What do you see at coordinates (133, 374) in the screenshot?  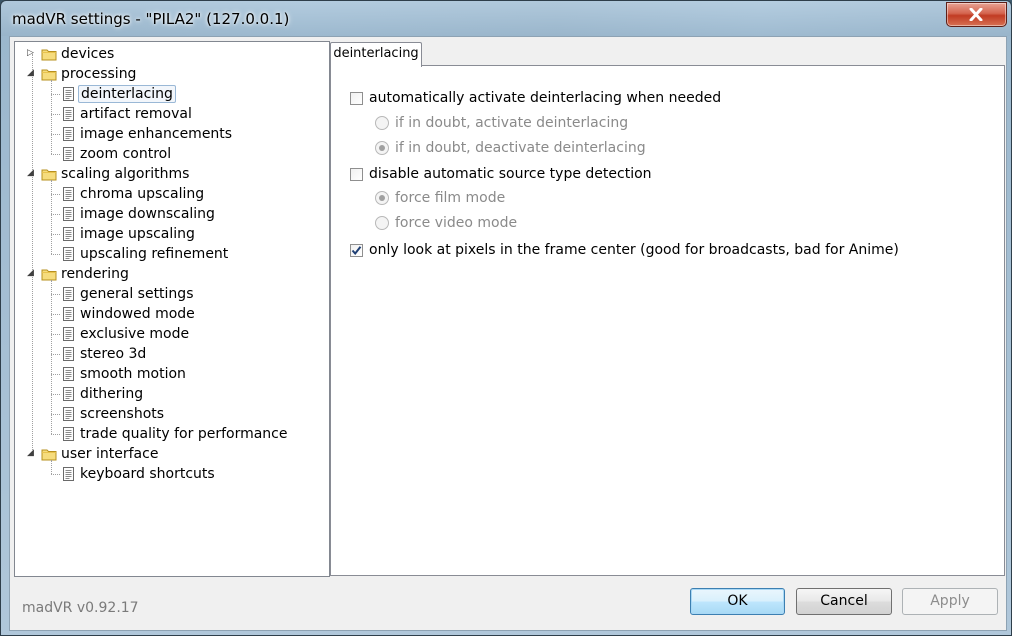 I see `tree-item-label: smooth motion` at bounding box center [133, 374].